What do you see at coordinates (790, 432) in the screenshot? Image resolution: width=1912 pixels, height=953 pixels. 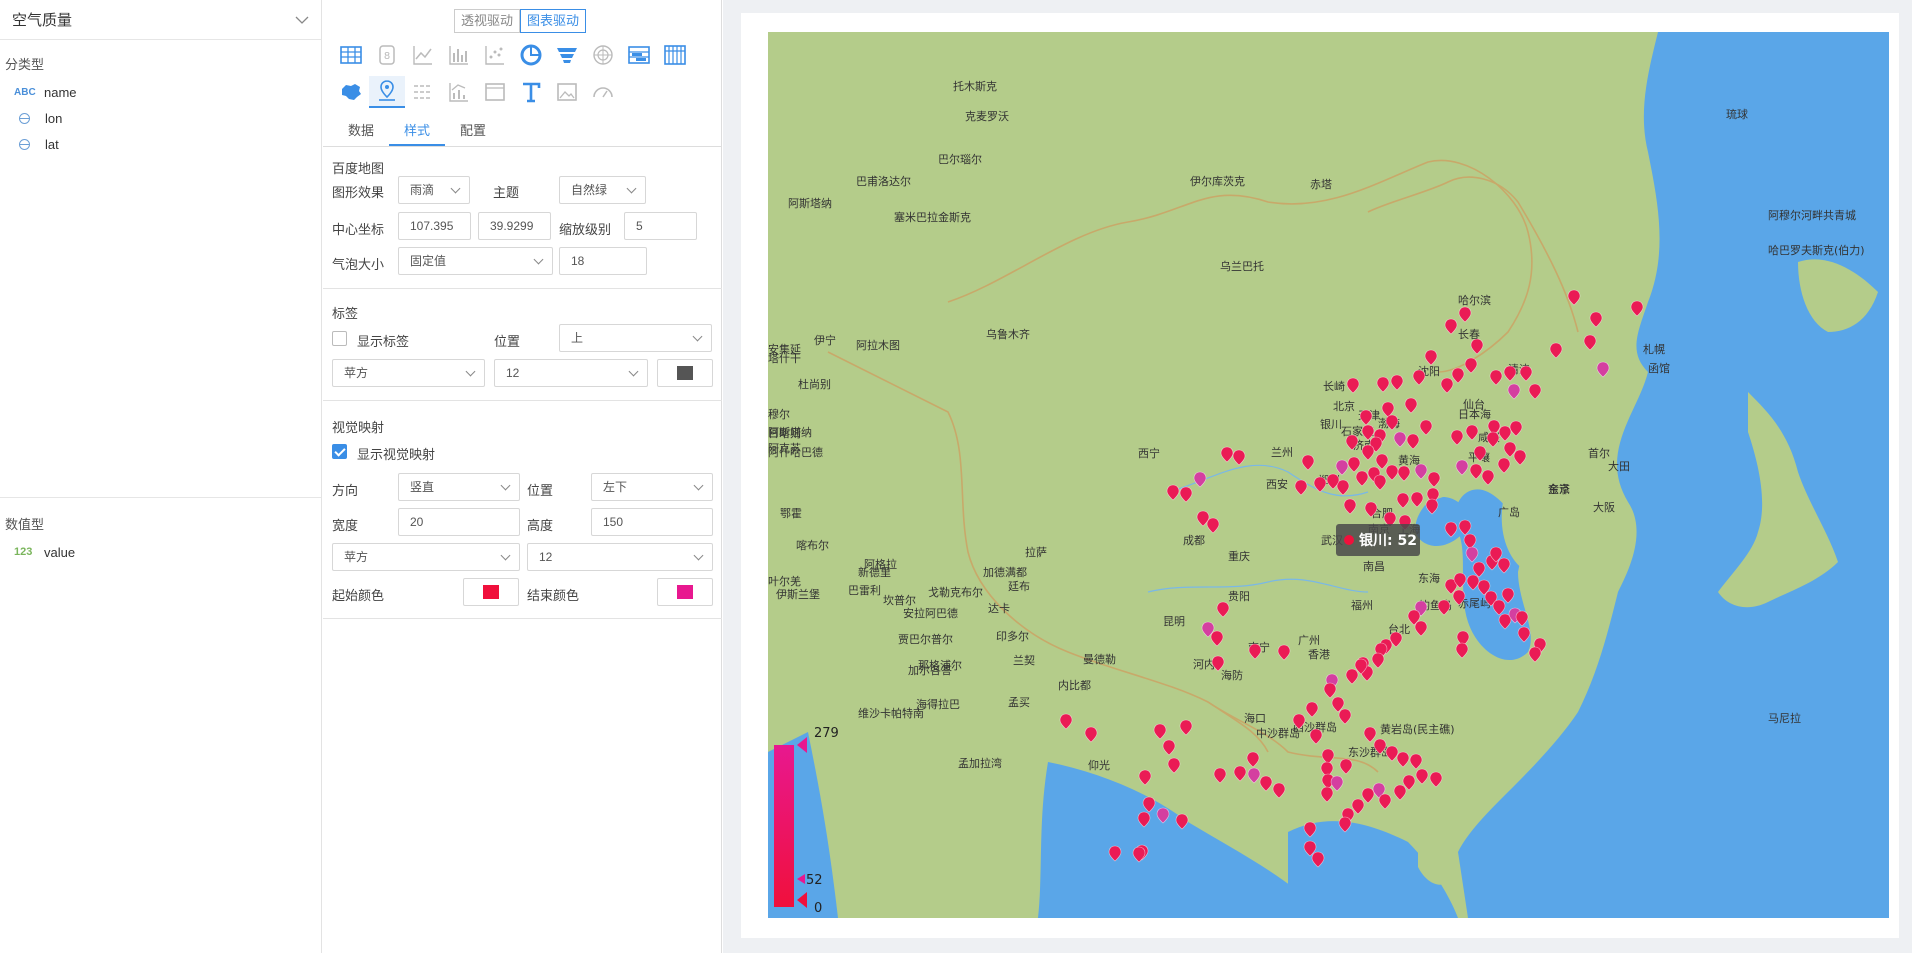 I see `city-label: 阿斯塔纳` at bounding box center [790, 432].